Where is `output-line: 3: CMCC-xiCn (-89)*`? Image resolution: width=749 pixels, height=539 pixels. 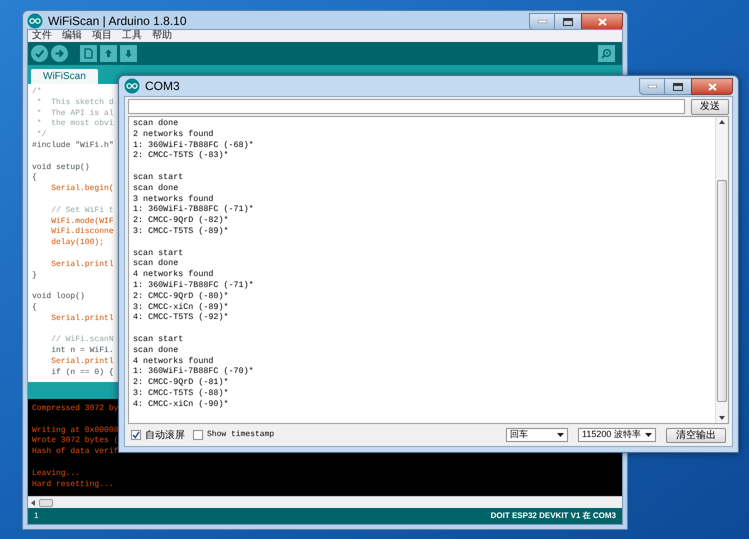
output-line: 3: CMCC-xiCn (-89)* is located at coordinates (180, 307).